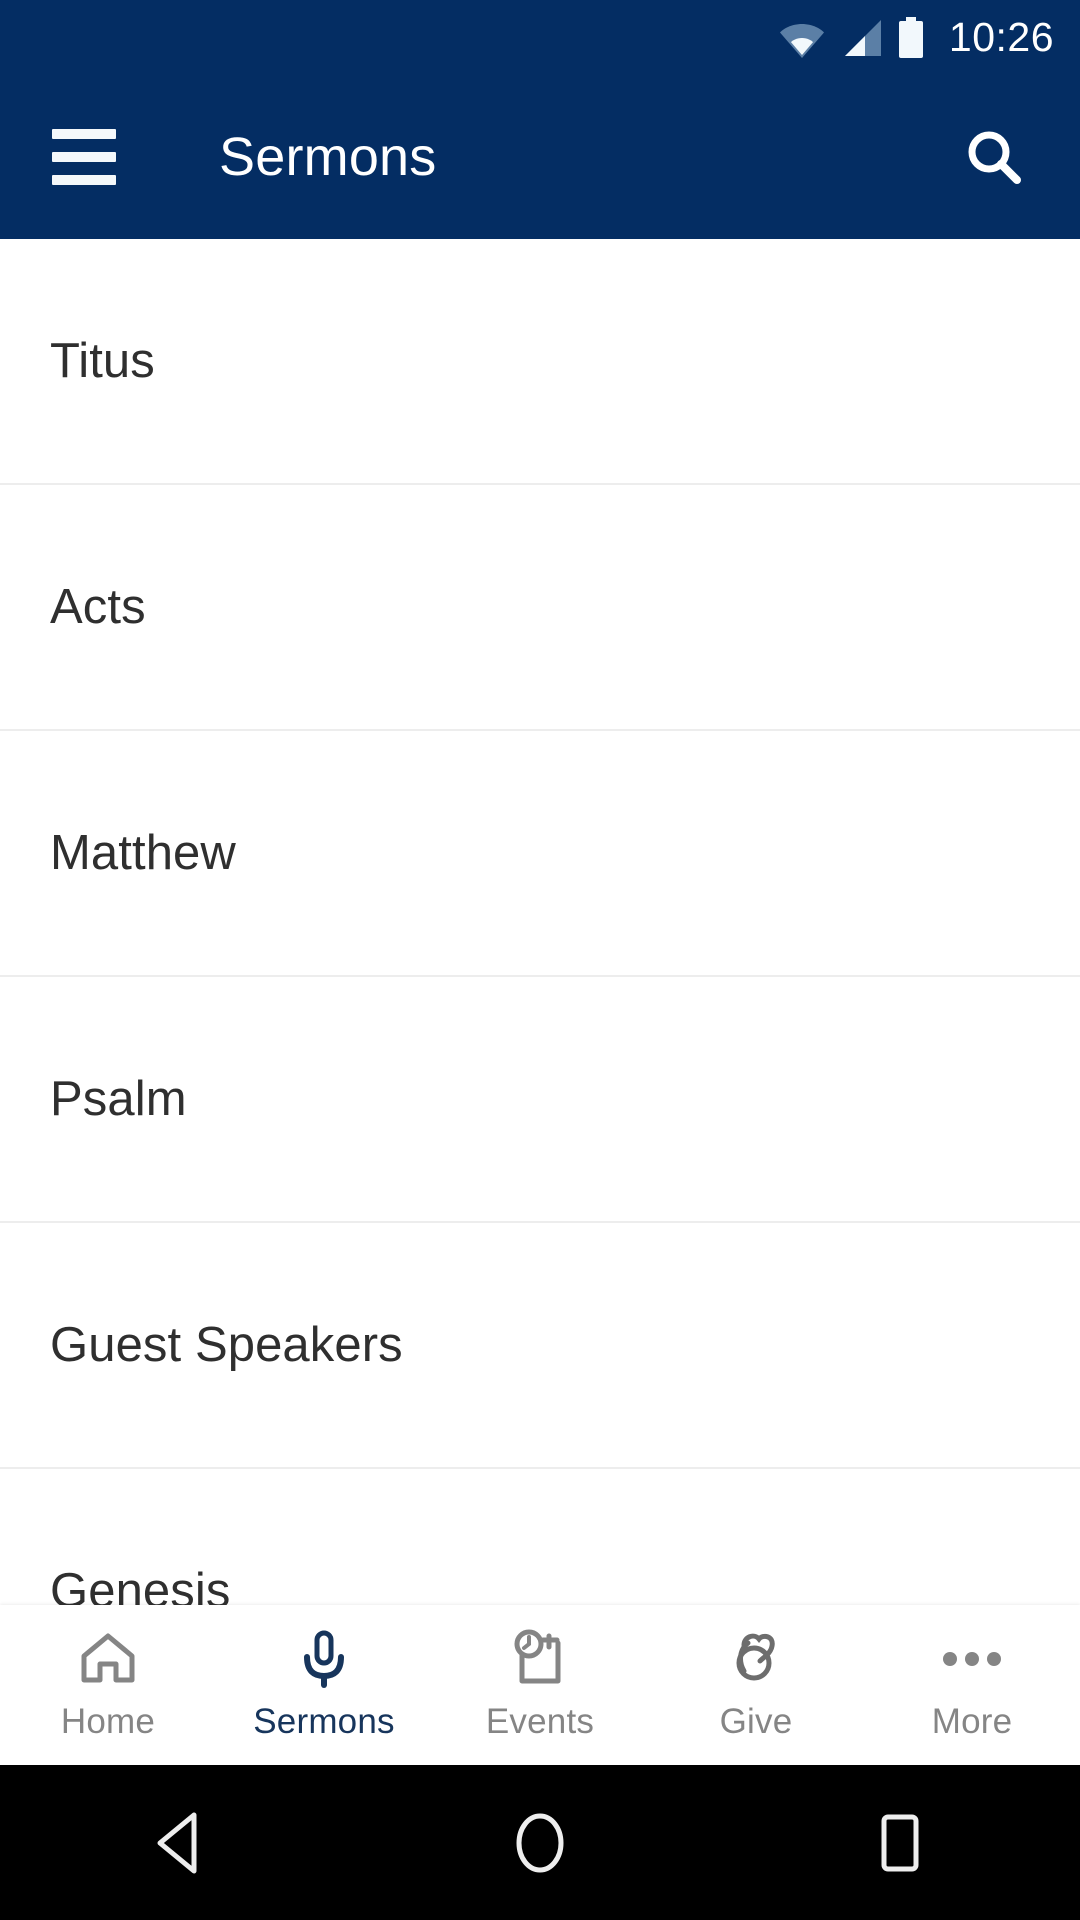  I want to click on tab-label: More, so click(972, 1721).